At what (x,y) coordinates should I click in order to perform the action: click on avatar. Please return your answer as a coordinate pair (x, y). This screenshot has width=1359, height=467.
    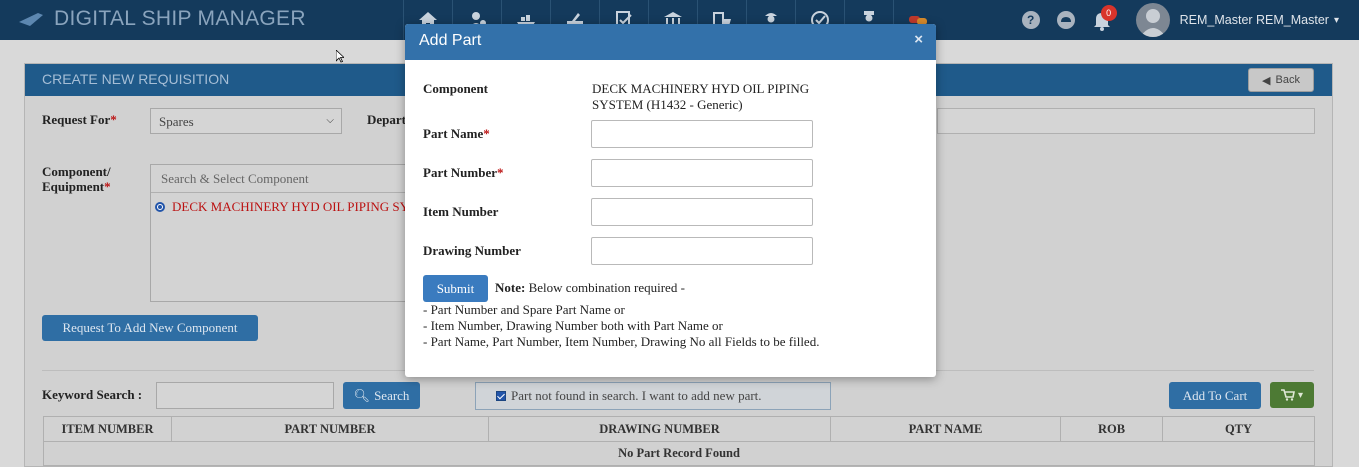
    Looking at the image, I should click on (1152, 20).